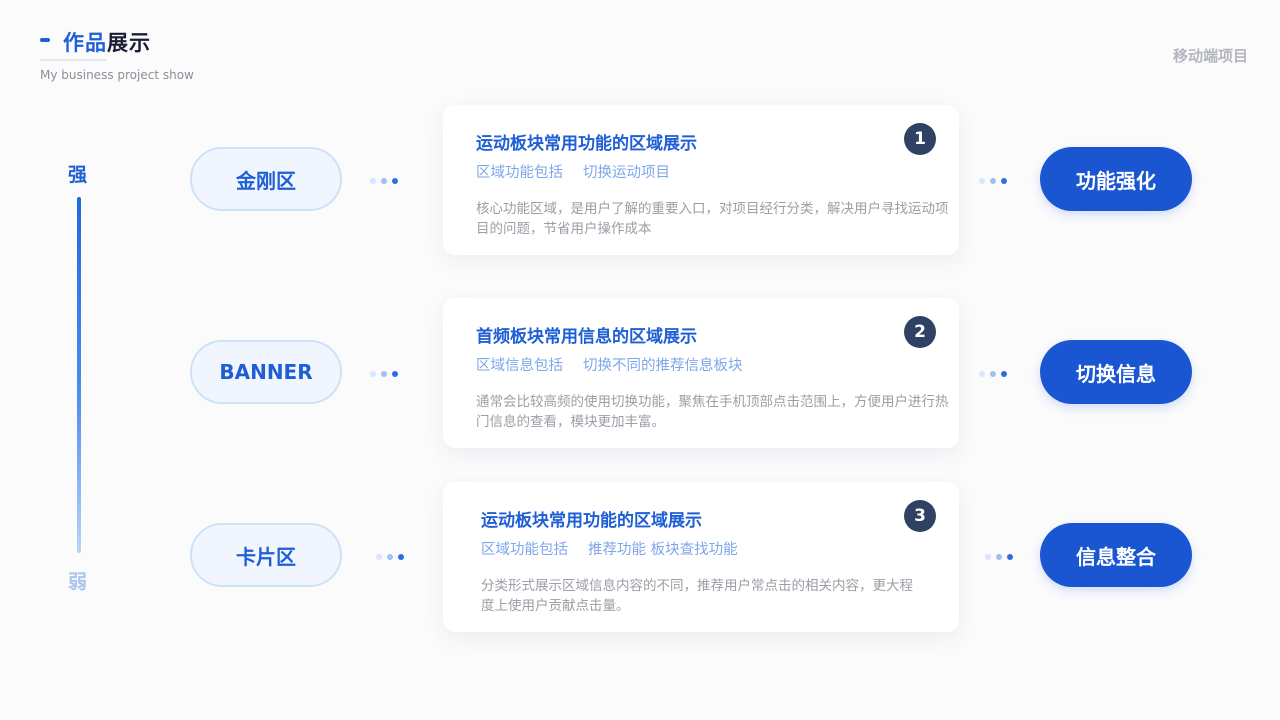  I want to click on card-title: 首频板块常用信息的区域展示, so click(586, 337).